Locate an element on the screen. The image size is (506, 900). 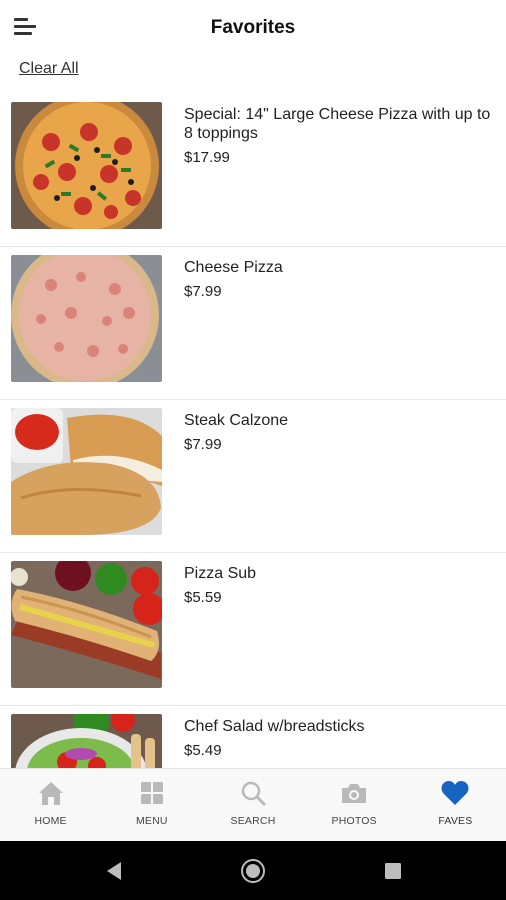
item-name: Cheese Pizza is located at coordinates (233, 267).